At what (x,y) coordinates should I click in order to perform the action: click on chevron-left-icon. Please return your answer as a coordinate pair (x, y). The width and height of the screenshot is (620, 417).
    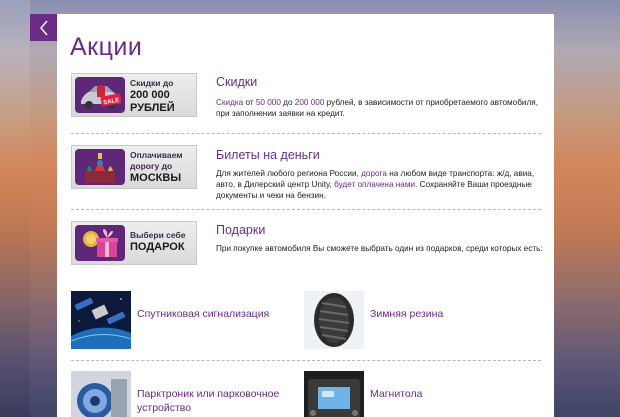
    Looking at the image, I should click on (43, 27).